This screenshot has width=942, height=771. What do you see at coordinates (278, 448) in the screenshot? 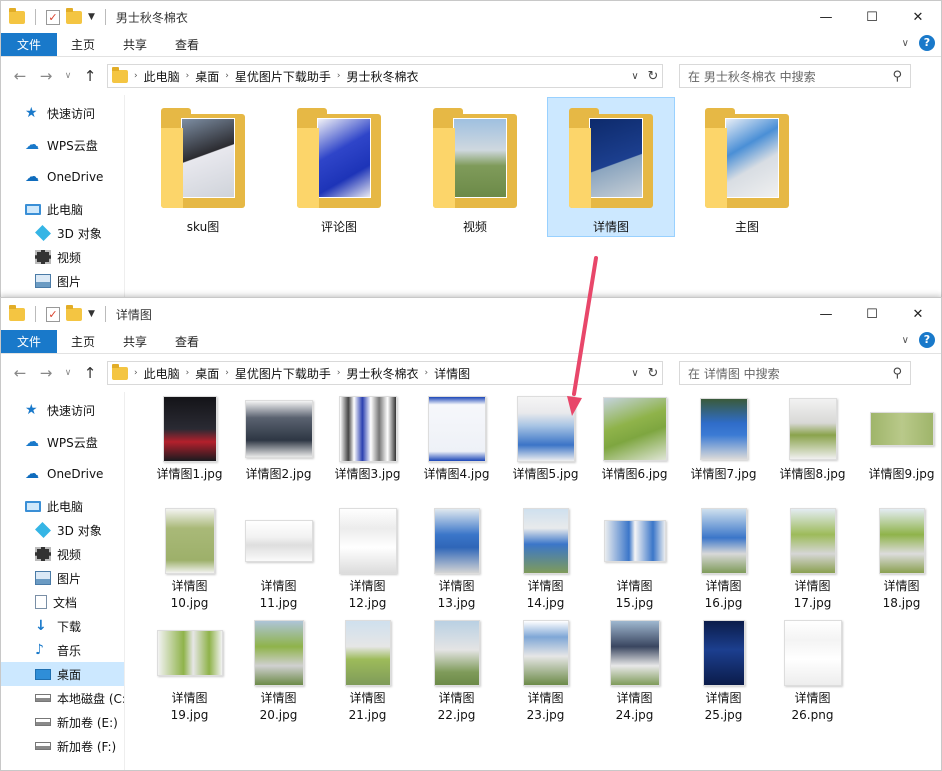
I see `file-item: 详情图2.jpg` at bounding box center [278, 448].